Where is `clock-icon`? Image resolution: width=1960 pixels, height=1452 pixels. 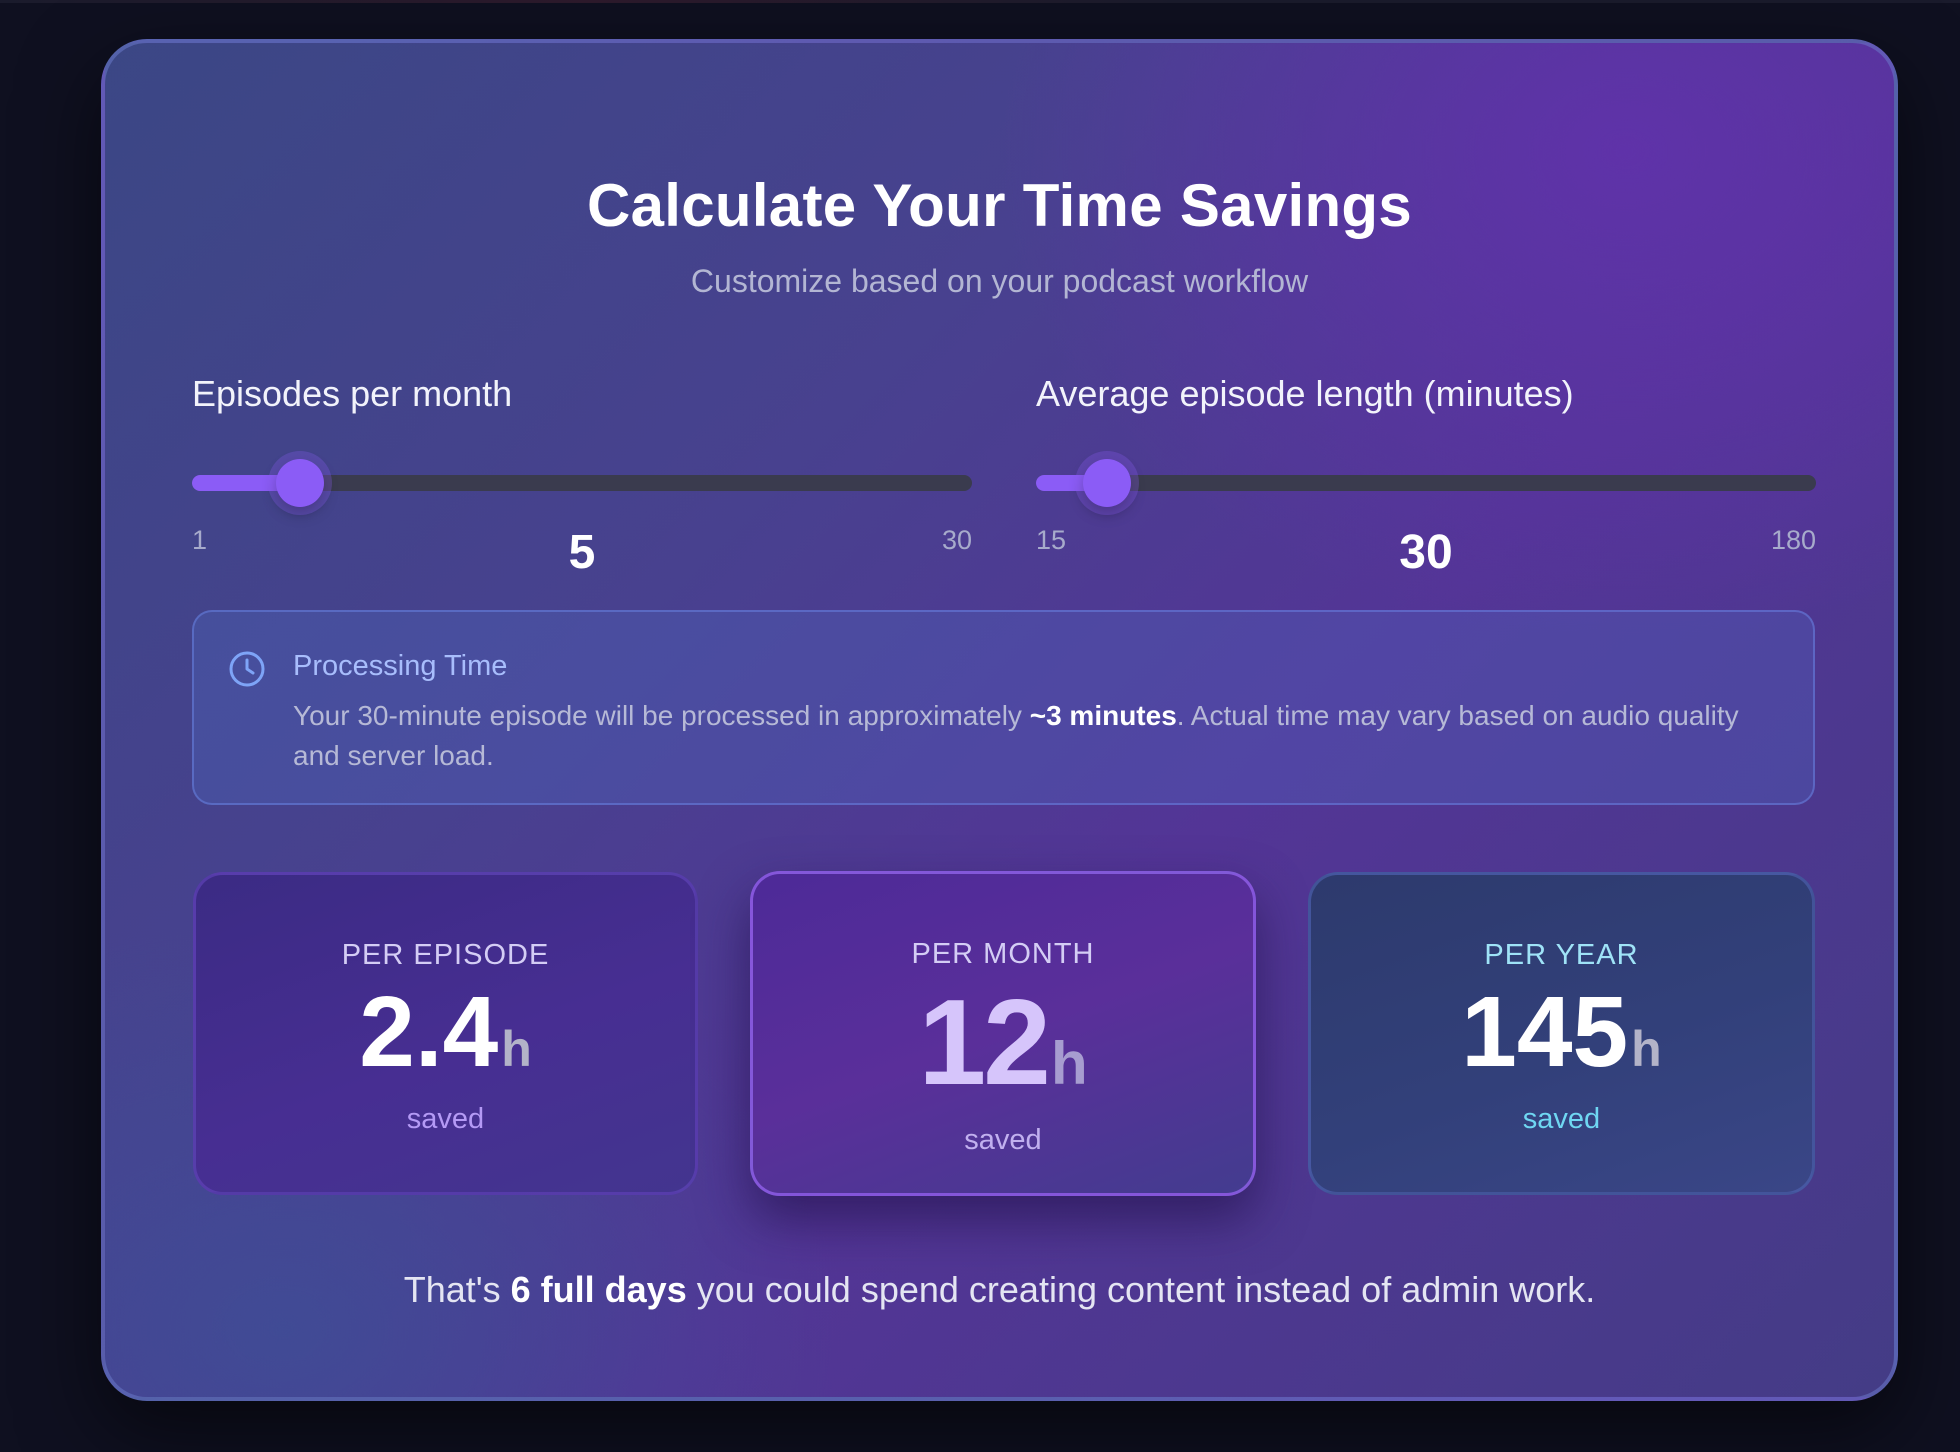 clock-icon is located at coordinates (247, 669).